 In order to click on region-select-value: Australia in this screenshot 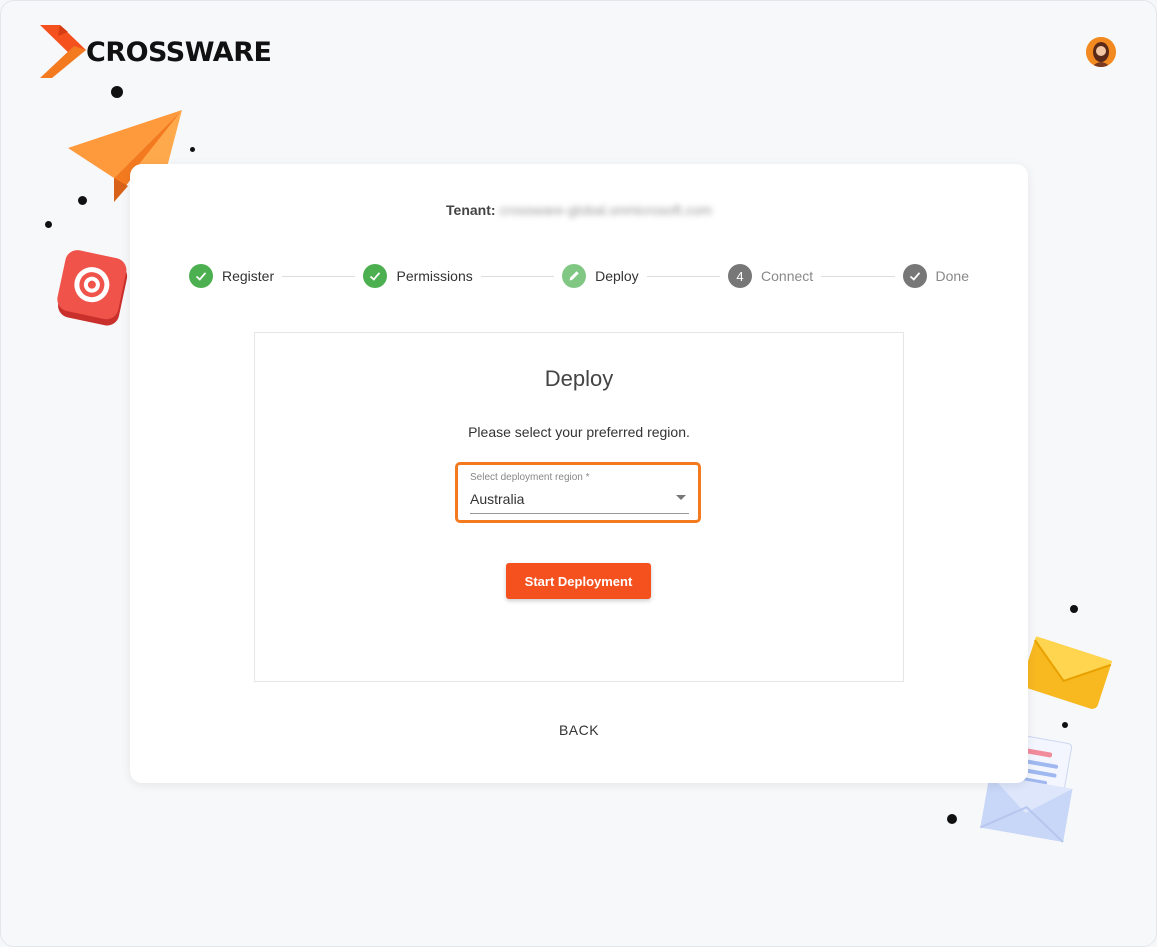, I will do `click(497, 499)`.